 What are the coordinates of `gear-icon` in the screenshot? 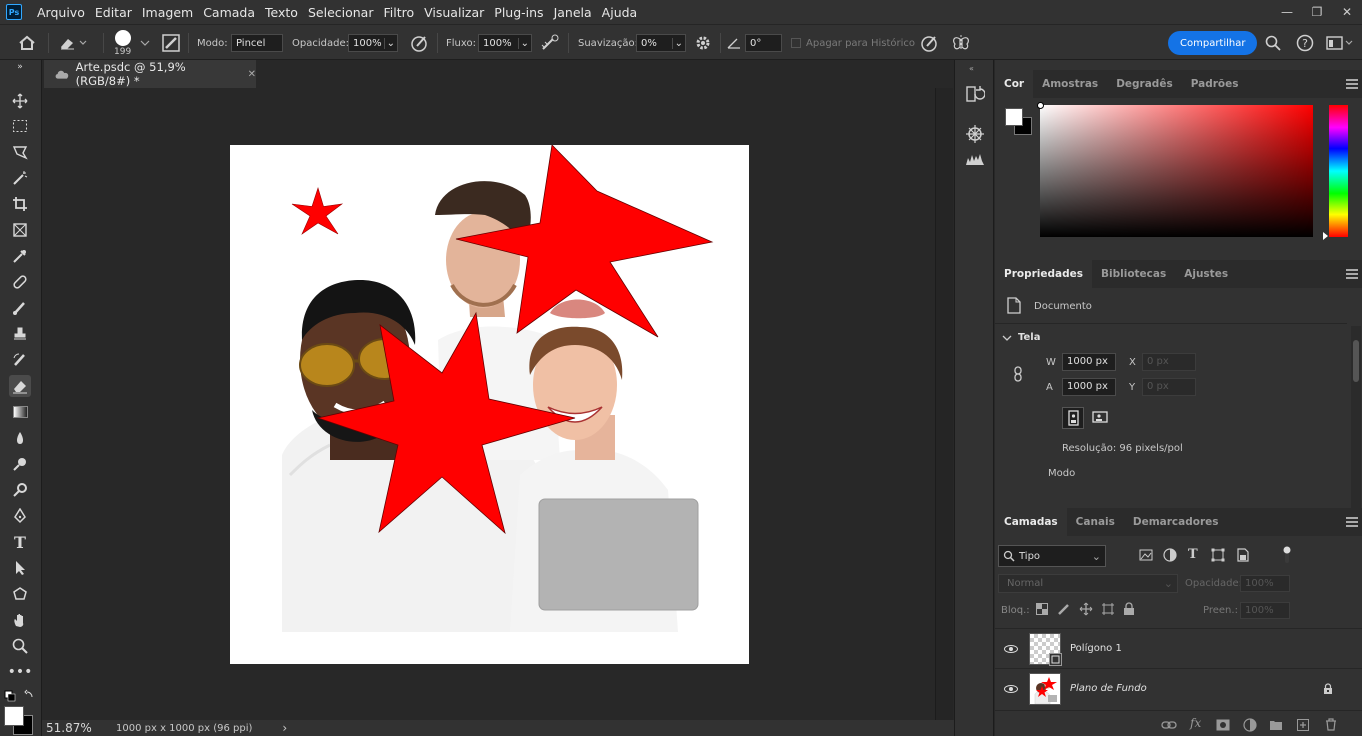 It's located at (703, 43).